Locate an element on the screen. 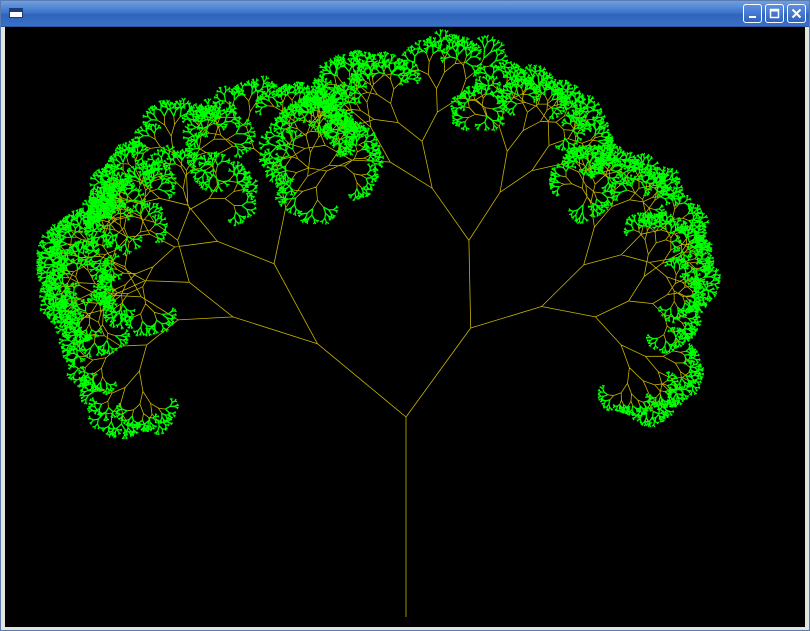 This screenshot has width=810, height=631. app-window-icon is located at coordinates (16, 13).